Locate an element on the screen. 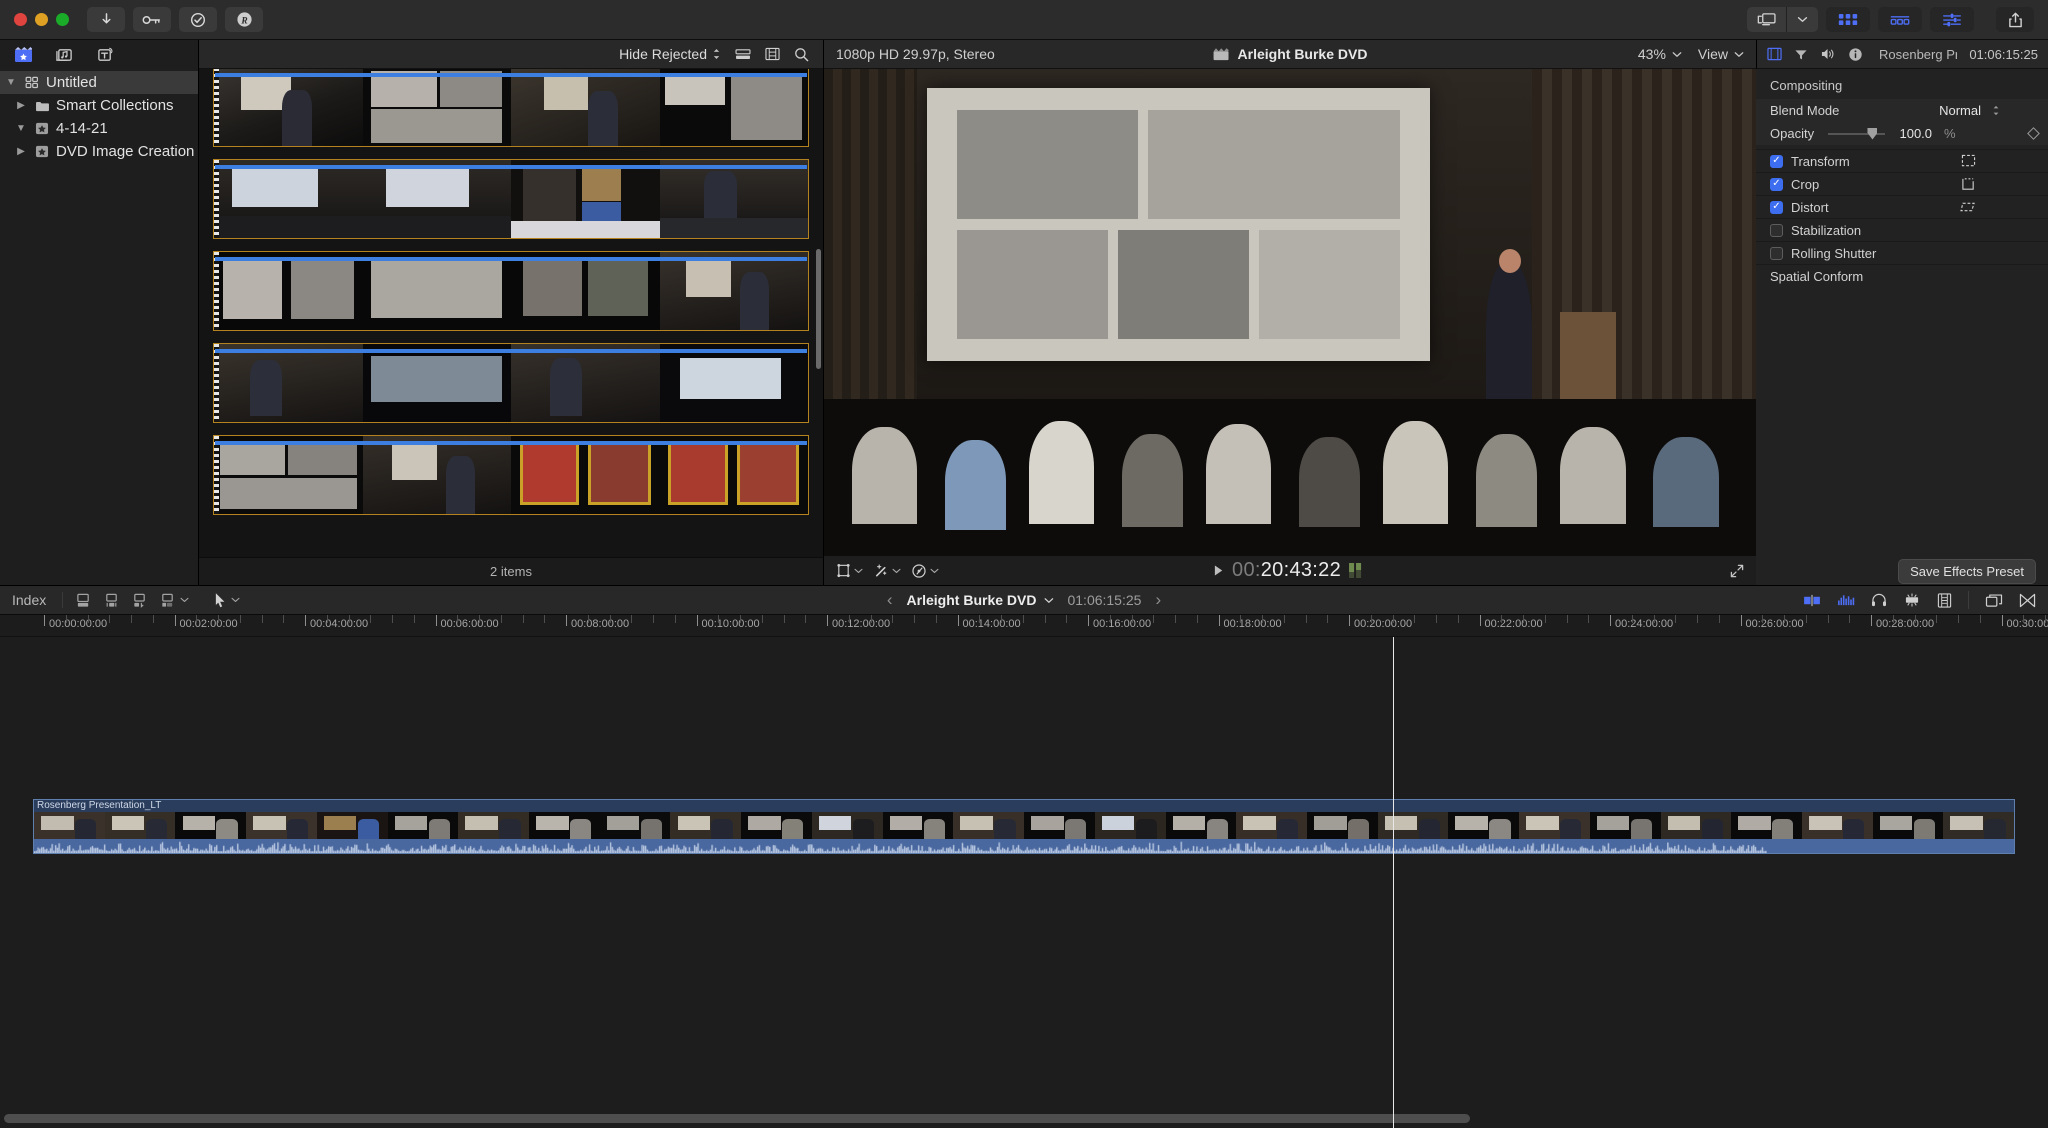 The height and width of the screenshot is (1128, 2048). close-window-button is located at coordinates (20, 19).